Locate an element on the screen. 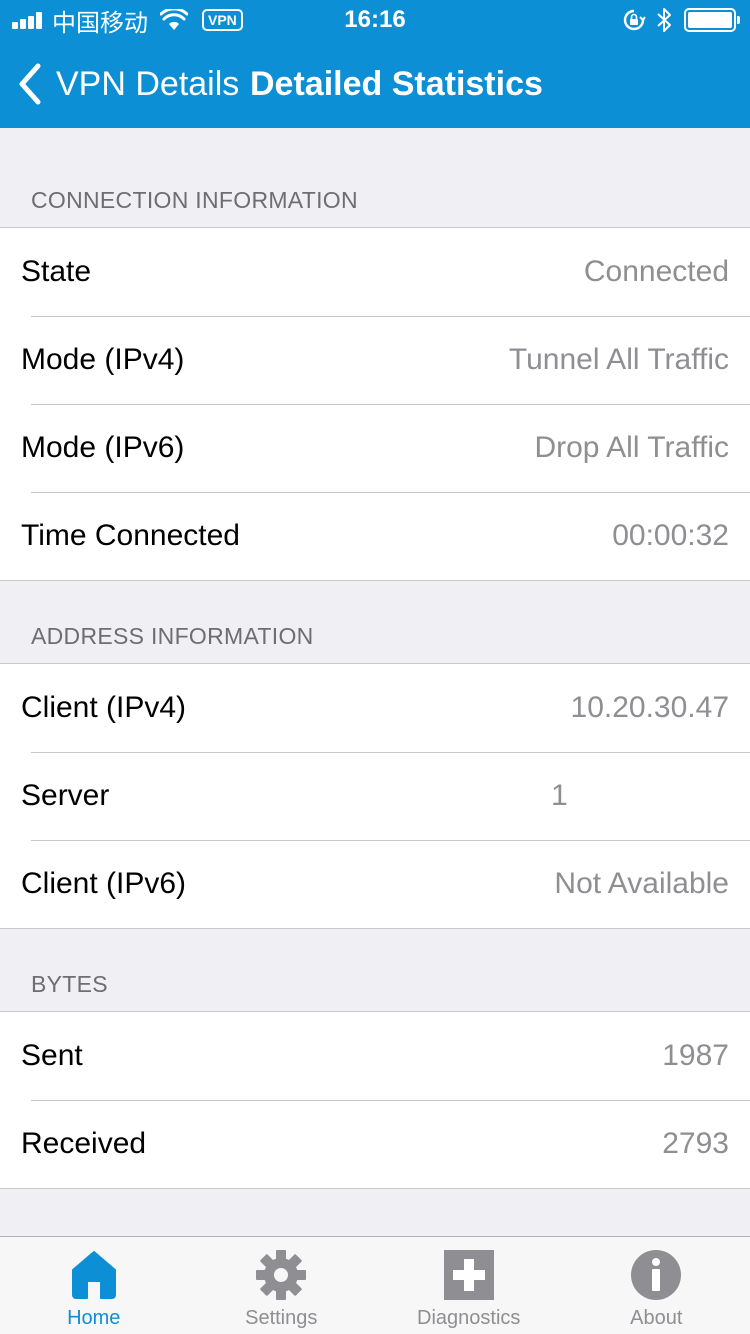  table-row: Client (IPv4) 10.20.30.47 is located at coordinates (375, 708).